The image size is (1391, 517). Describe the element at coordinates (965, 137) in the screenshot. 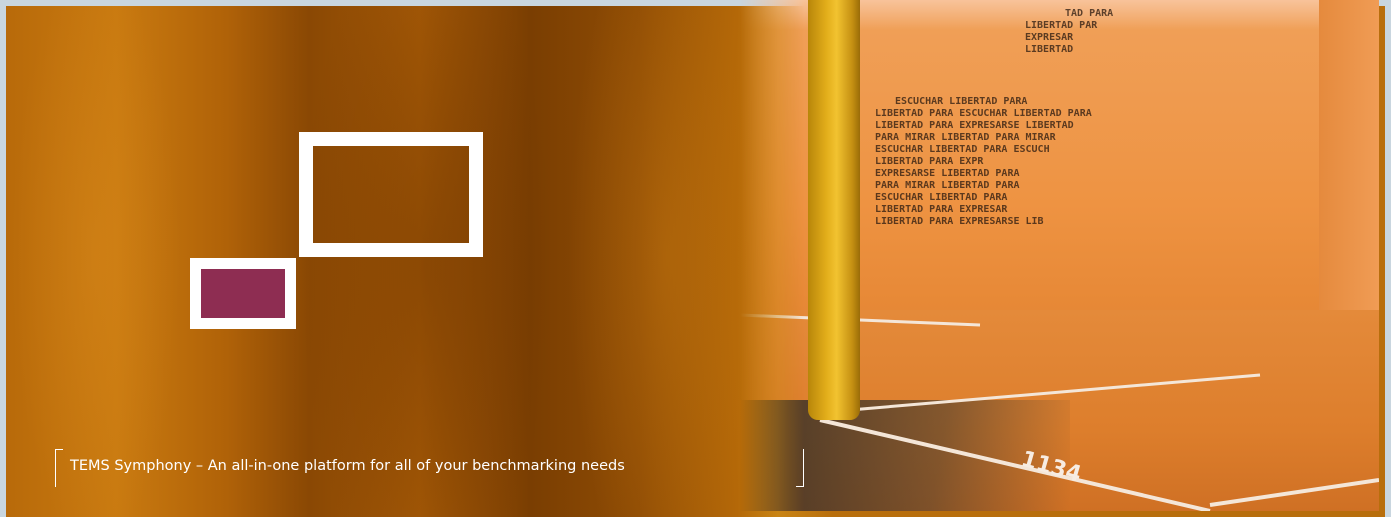

I see `wall-line: PARA MIRAR LIBERTAD PARA MIRAR` at that location.